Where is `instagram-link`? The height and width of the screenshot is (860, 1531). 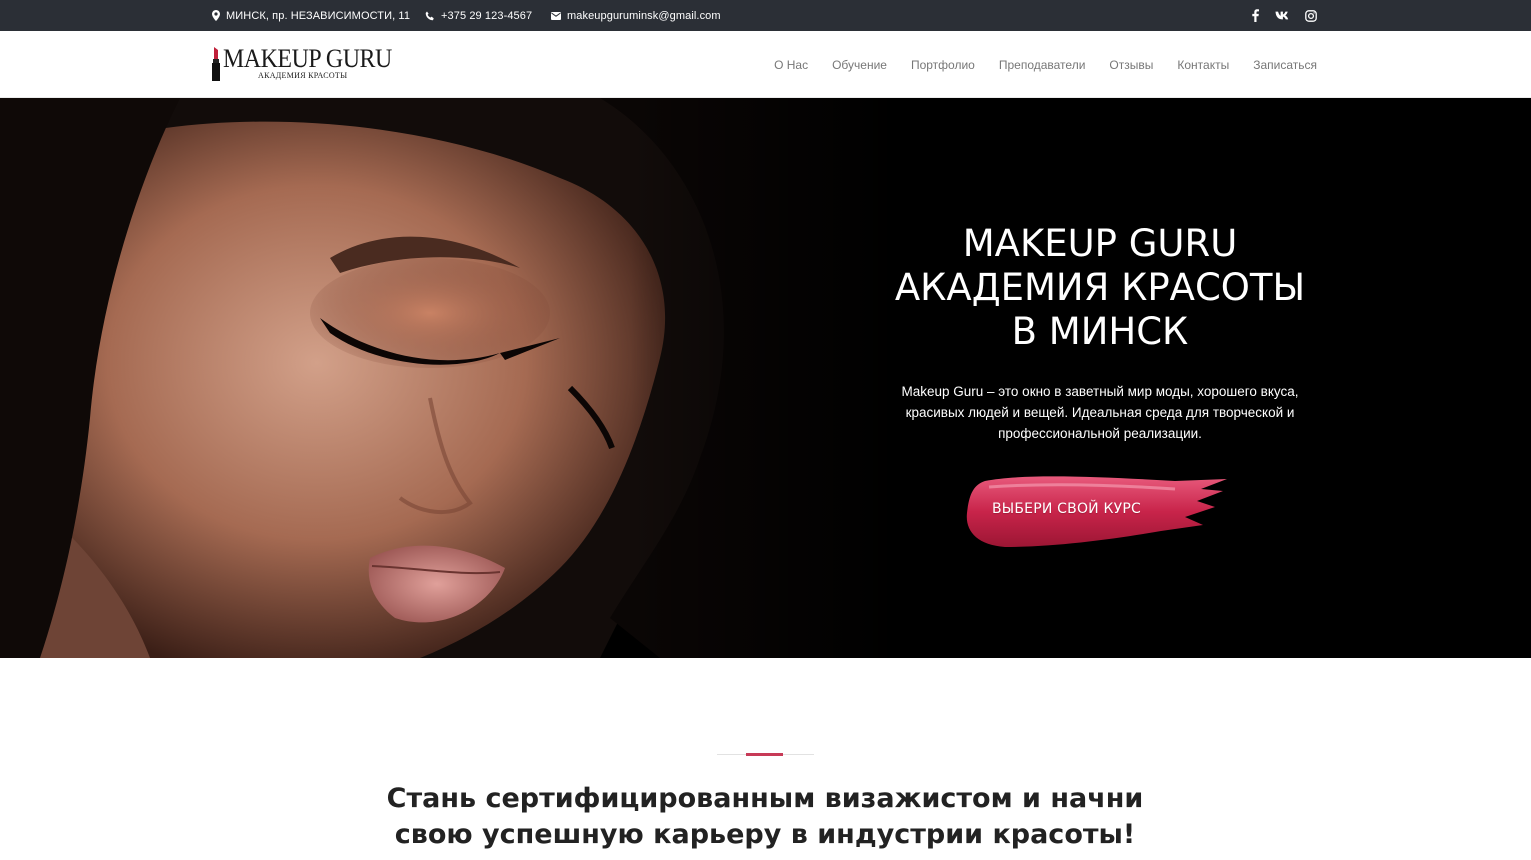
instagram-link is located at coordinates (1311, 15).